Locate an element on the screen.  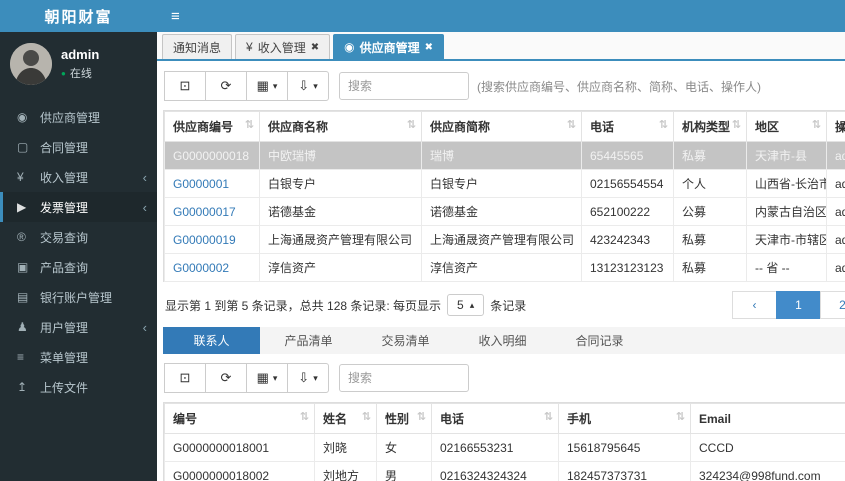
sidebar-item: ♟ 用户管理 ‹ is located at coordinates (78, 327).